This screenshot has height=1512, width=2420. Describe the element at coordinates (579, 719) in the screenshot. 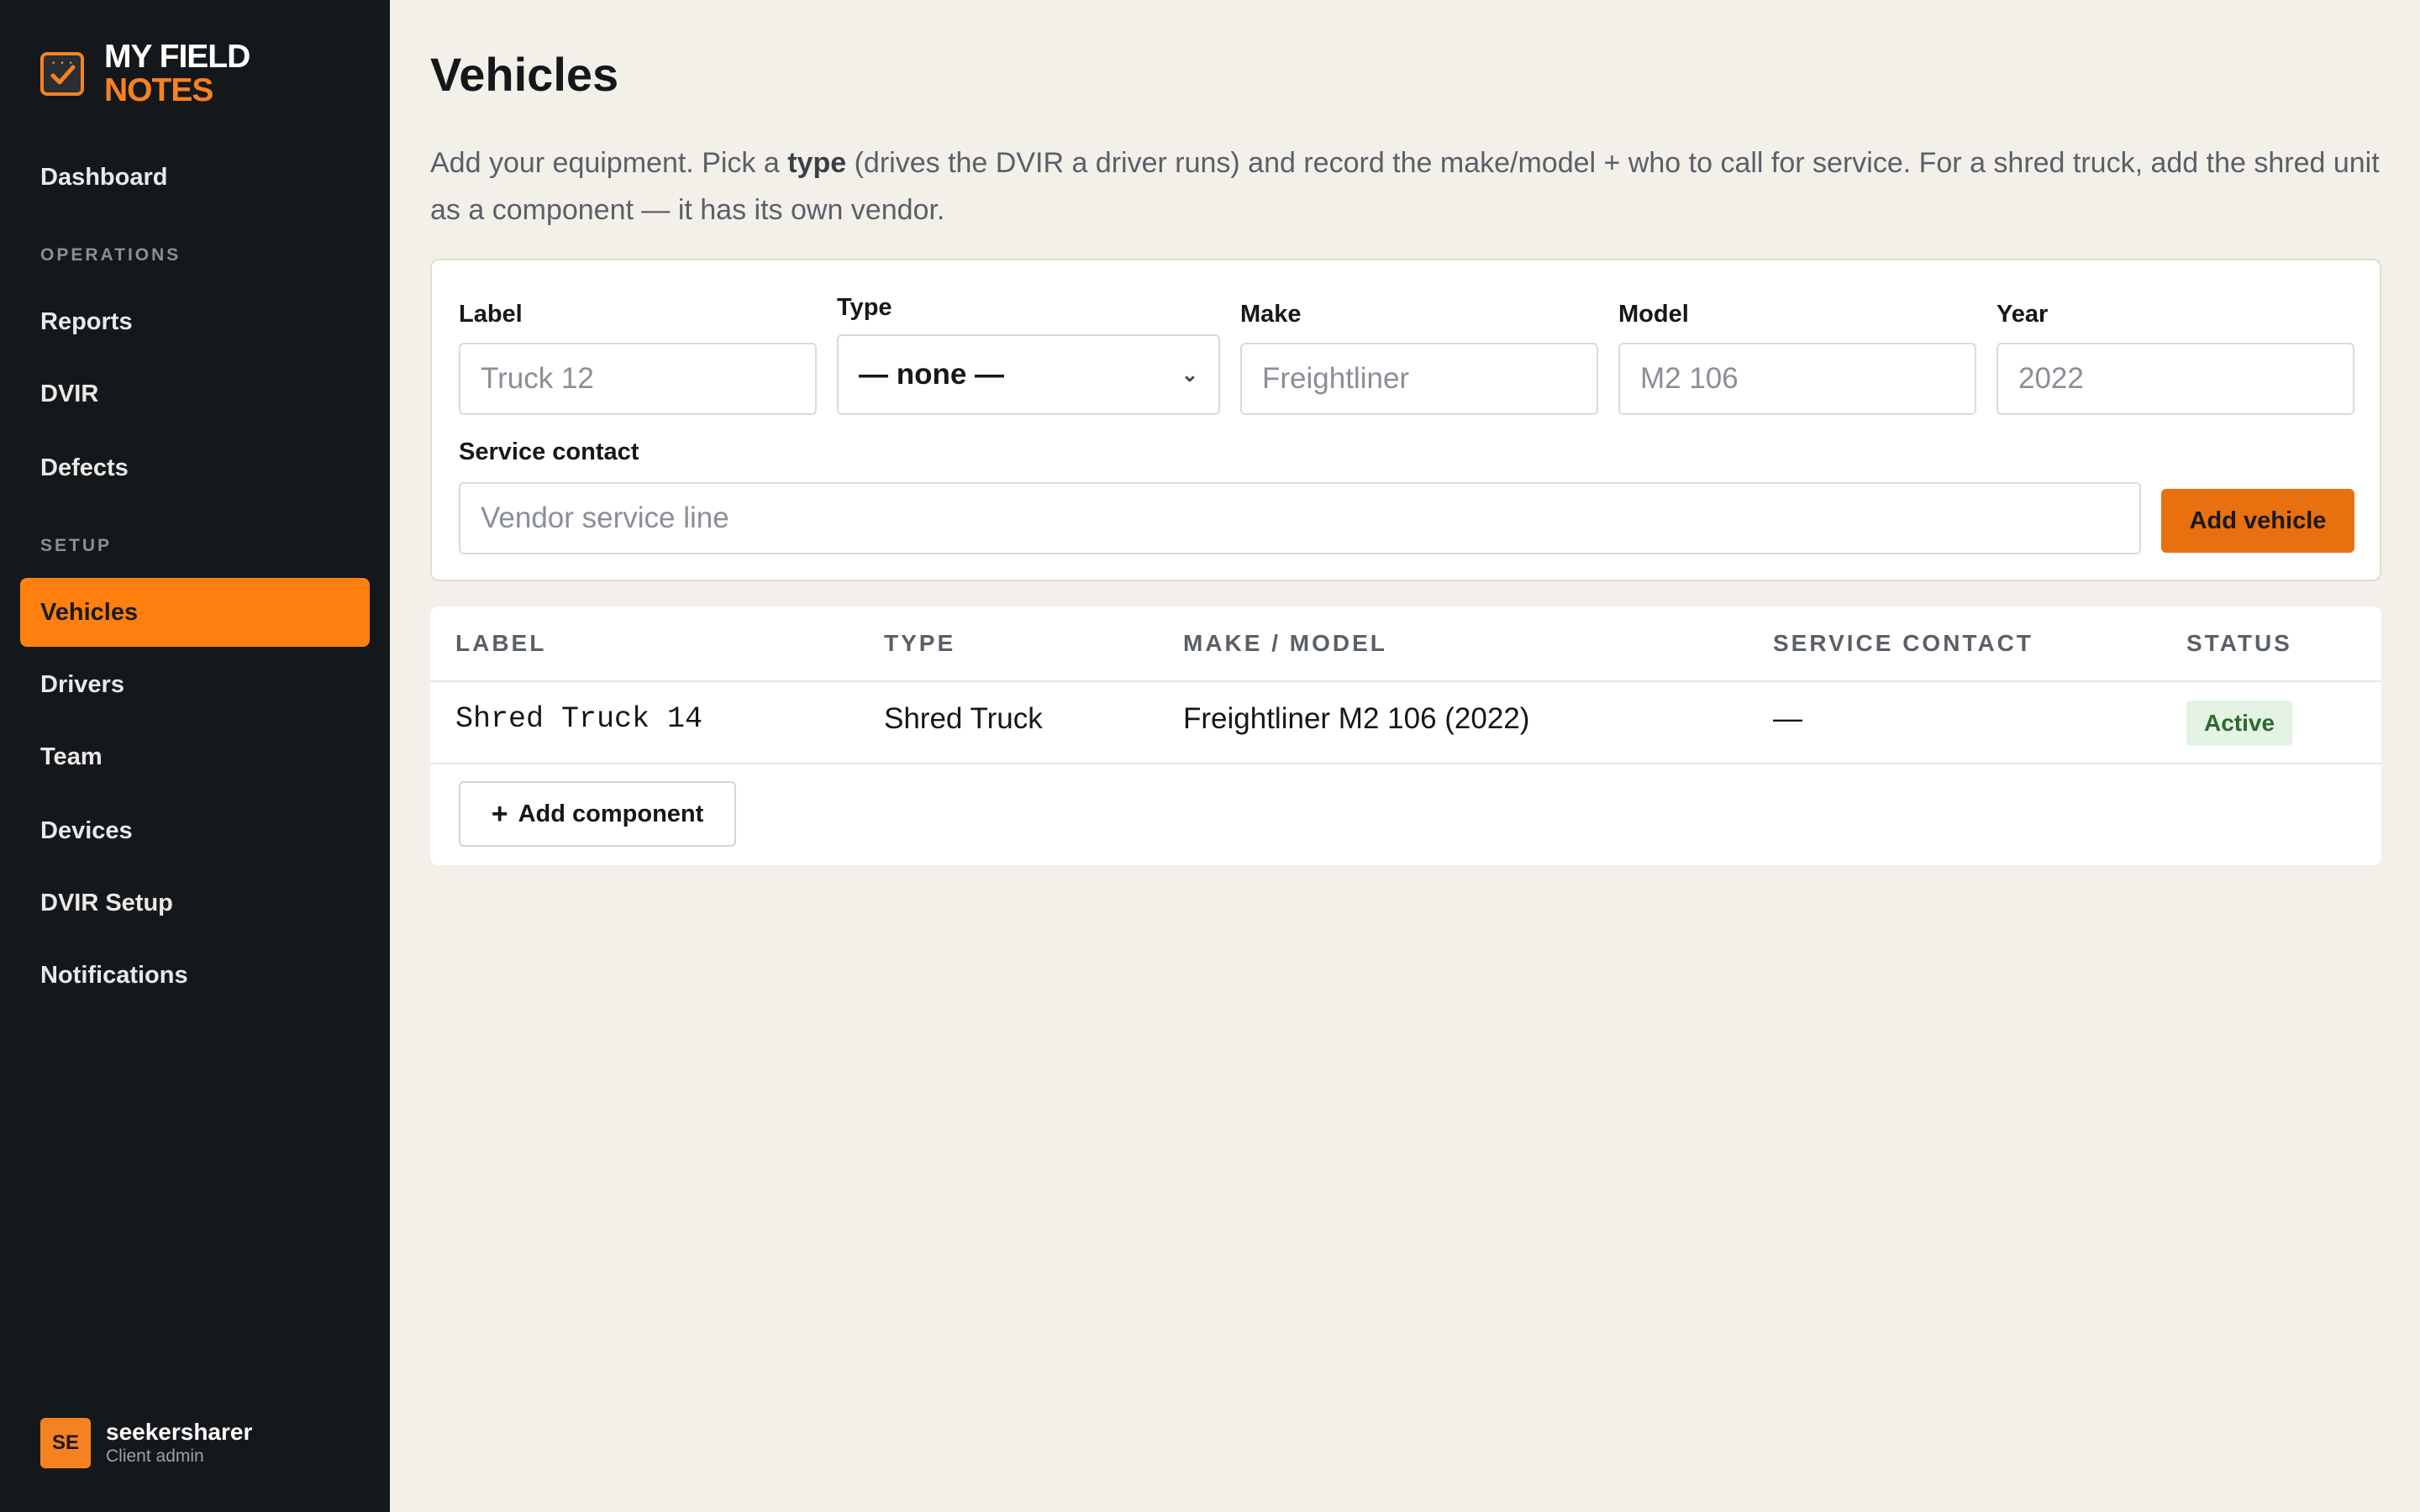

I see `cell-label: Shred Truck 14` at that location.